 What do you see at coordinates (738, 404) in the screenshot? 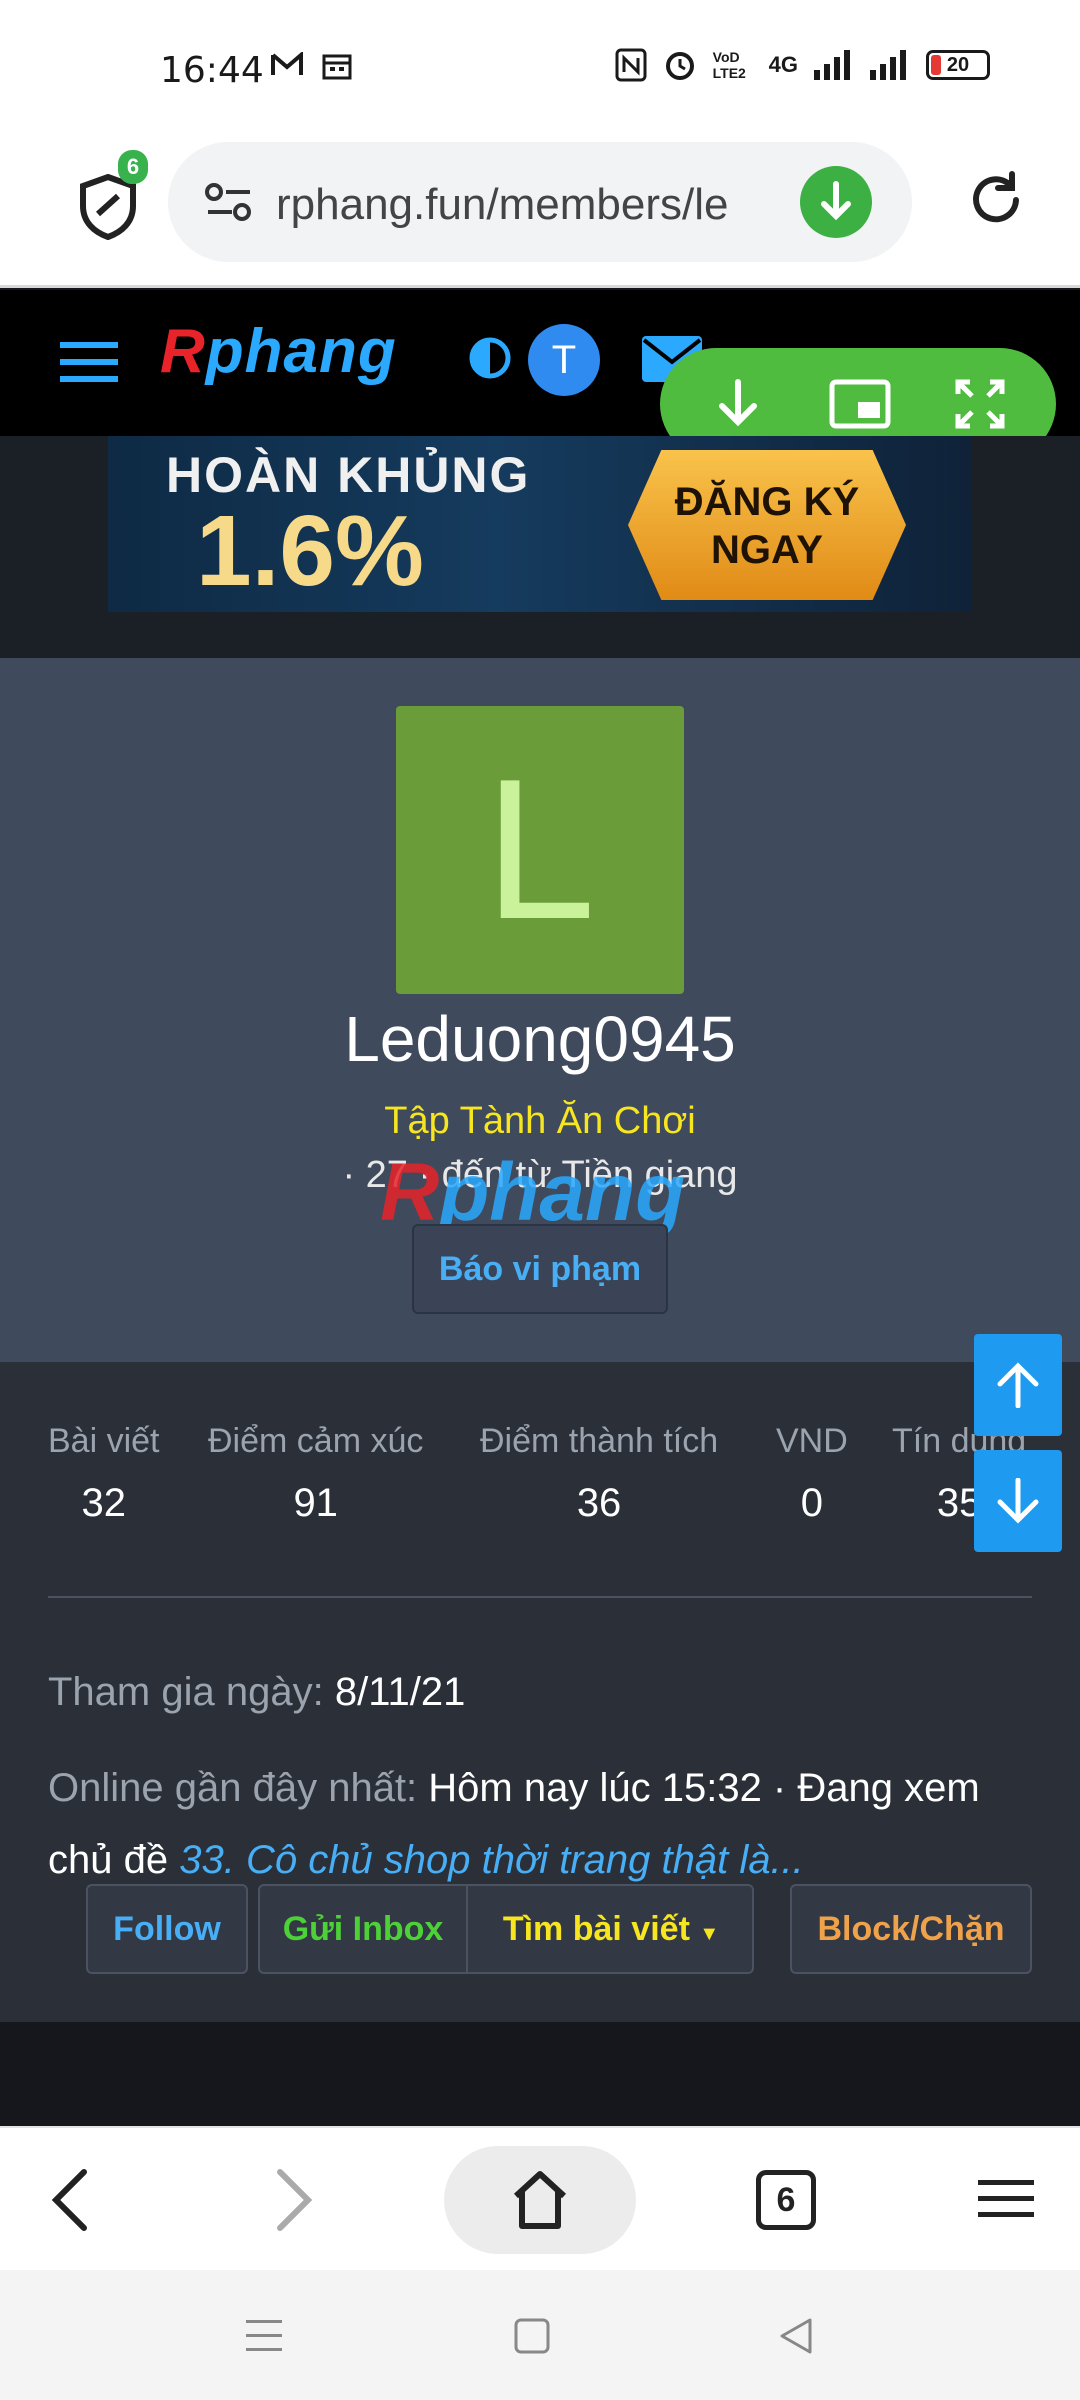
I see `download-video-icon` at bounding box center [738, 404].